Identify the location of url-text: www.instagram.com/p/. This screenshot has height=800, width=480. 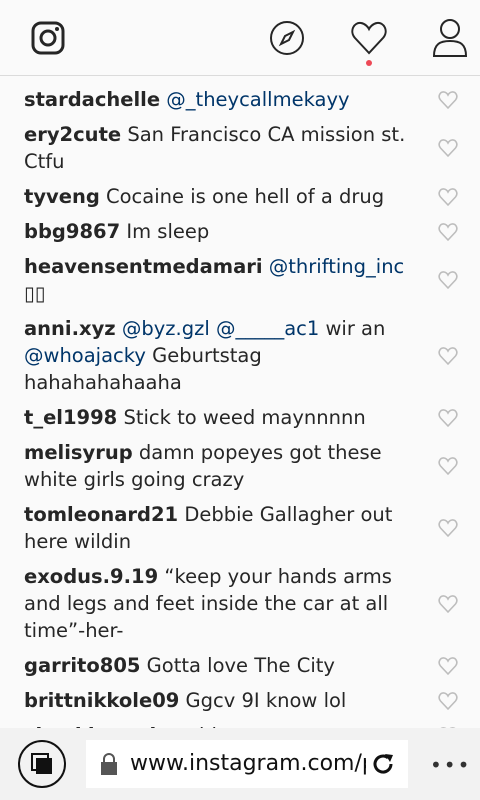
(248, 764).